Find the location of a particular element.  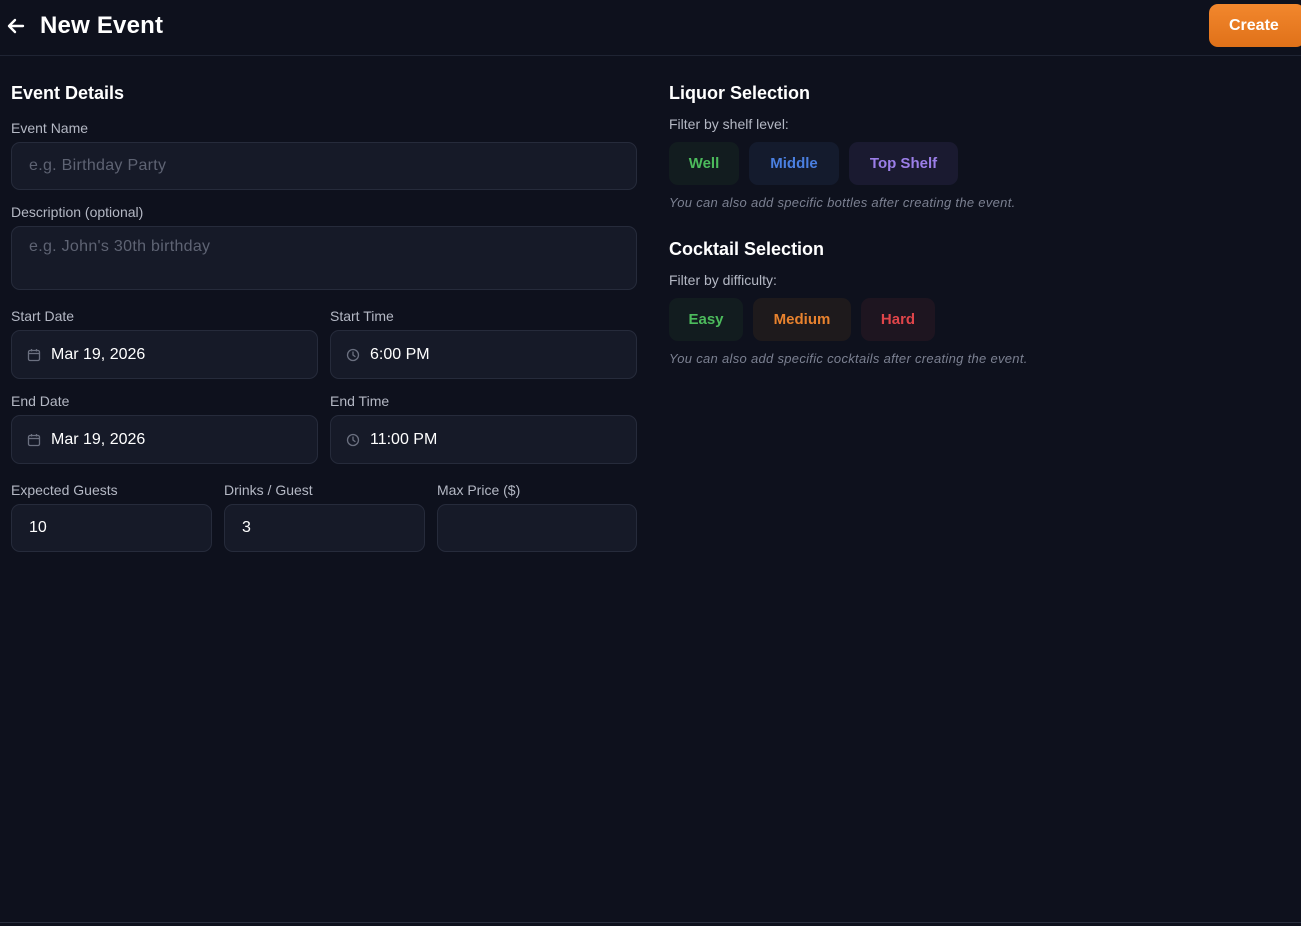

page-title: New Event is located at coordinates (102, 25).